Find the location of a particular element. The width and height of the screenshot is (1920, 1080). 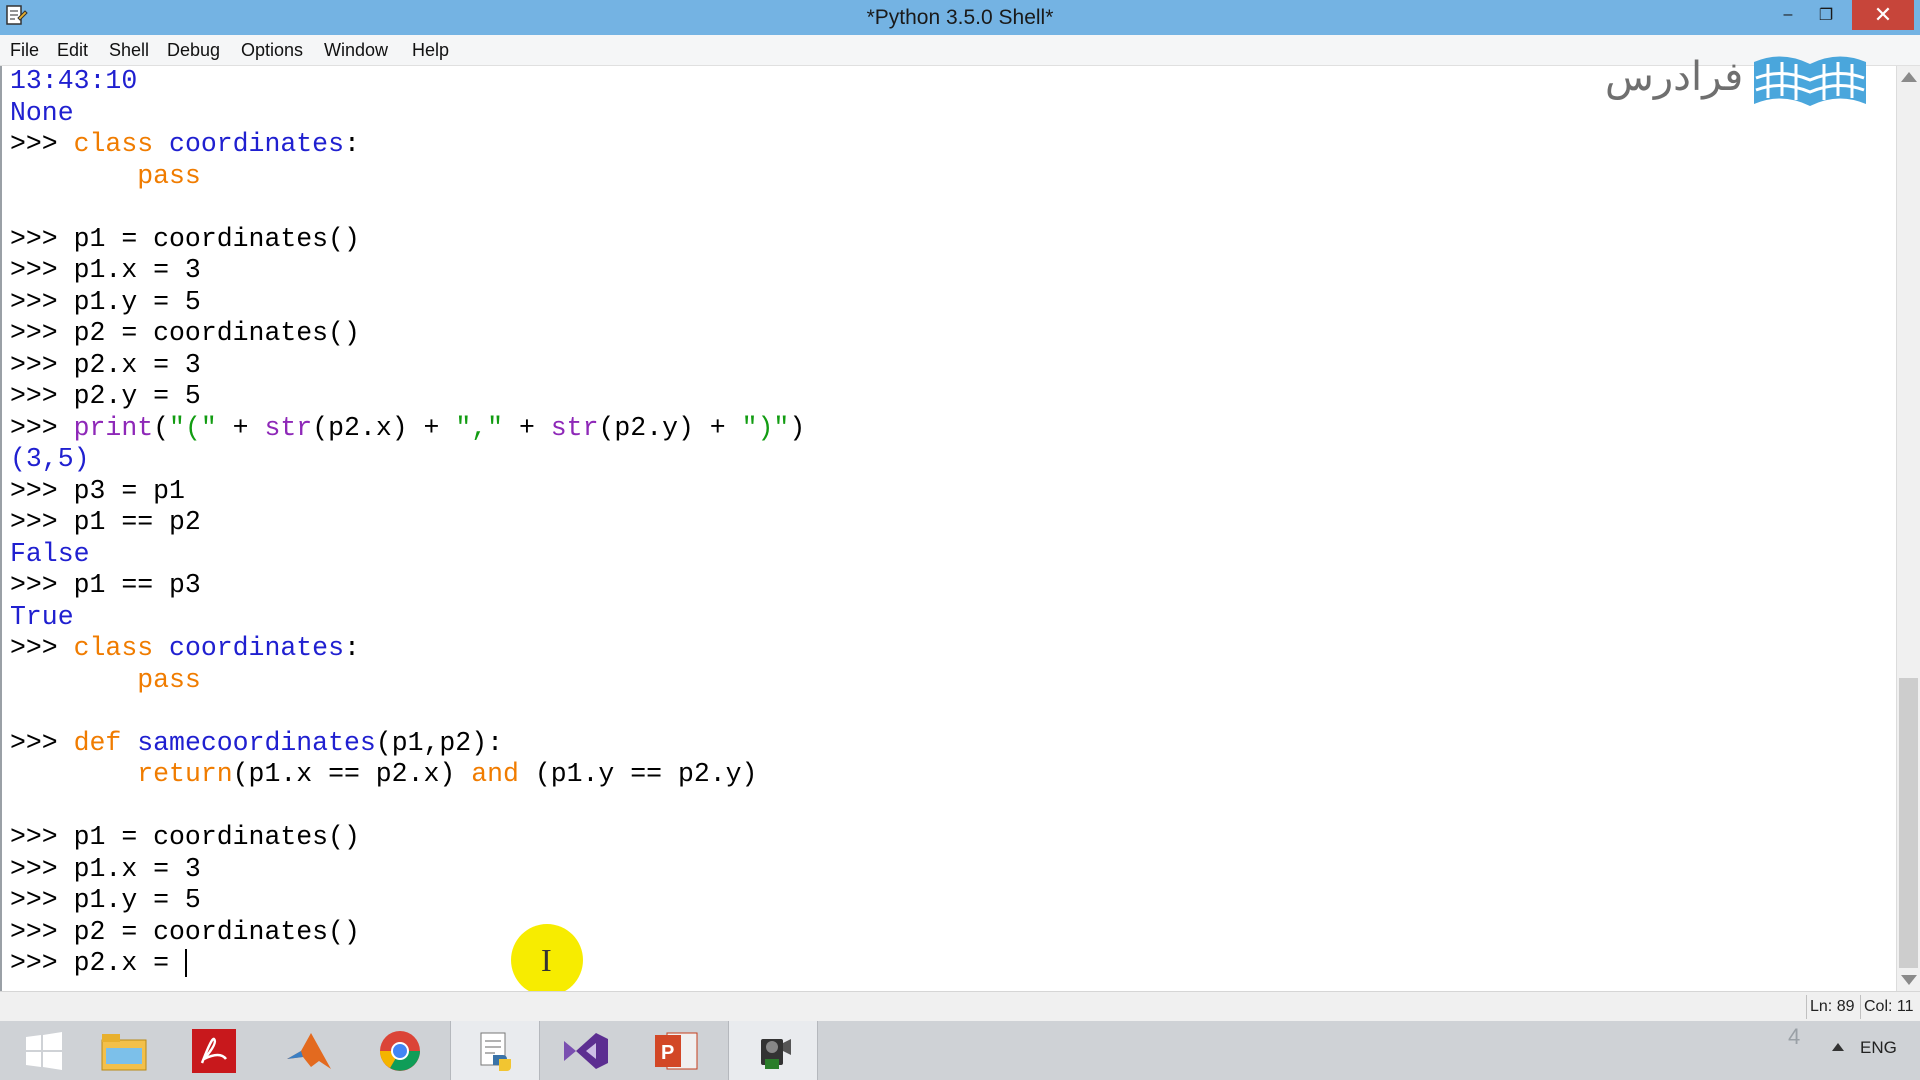

shell-token: print is located at coordinates (113, 427).